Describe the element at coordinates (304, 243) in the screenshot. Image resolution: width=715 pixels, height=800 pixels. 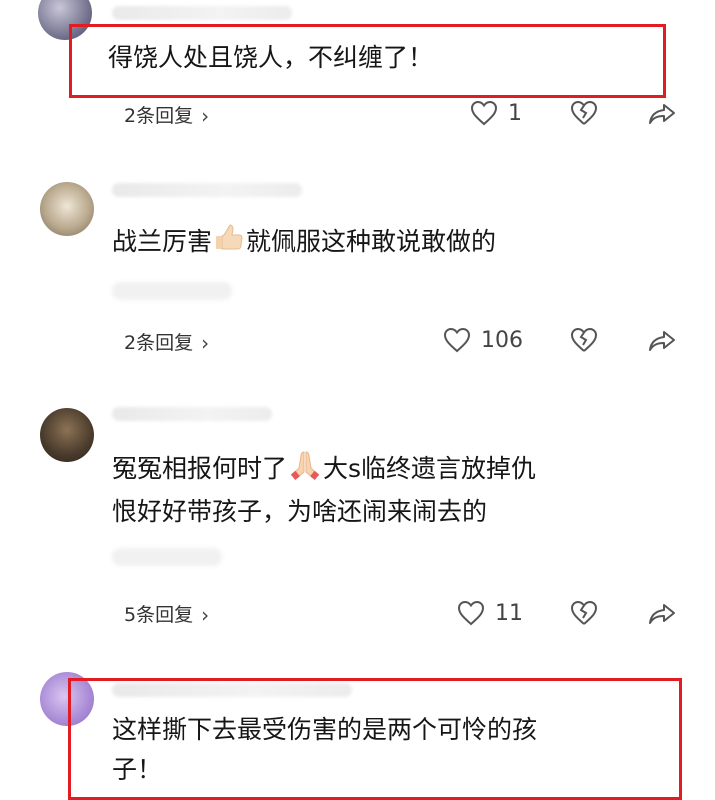
I see `comment-text: 战兰厉害 就佩服这种敢说敢做的` at that location.